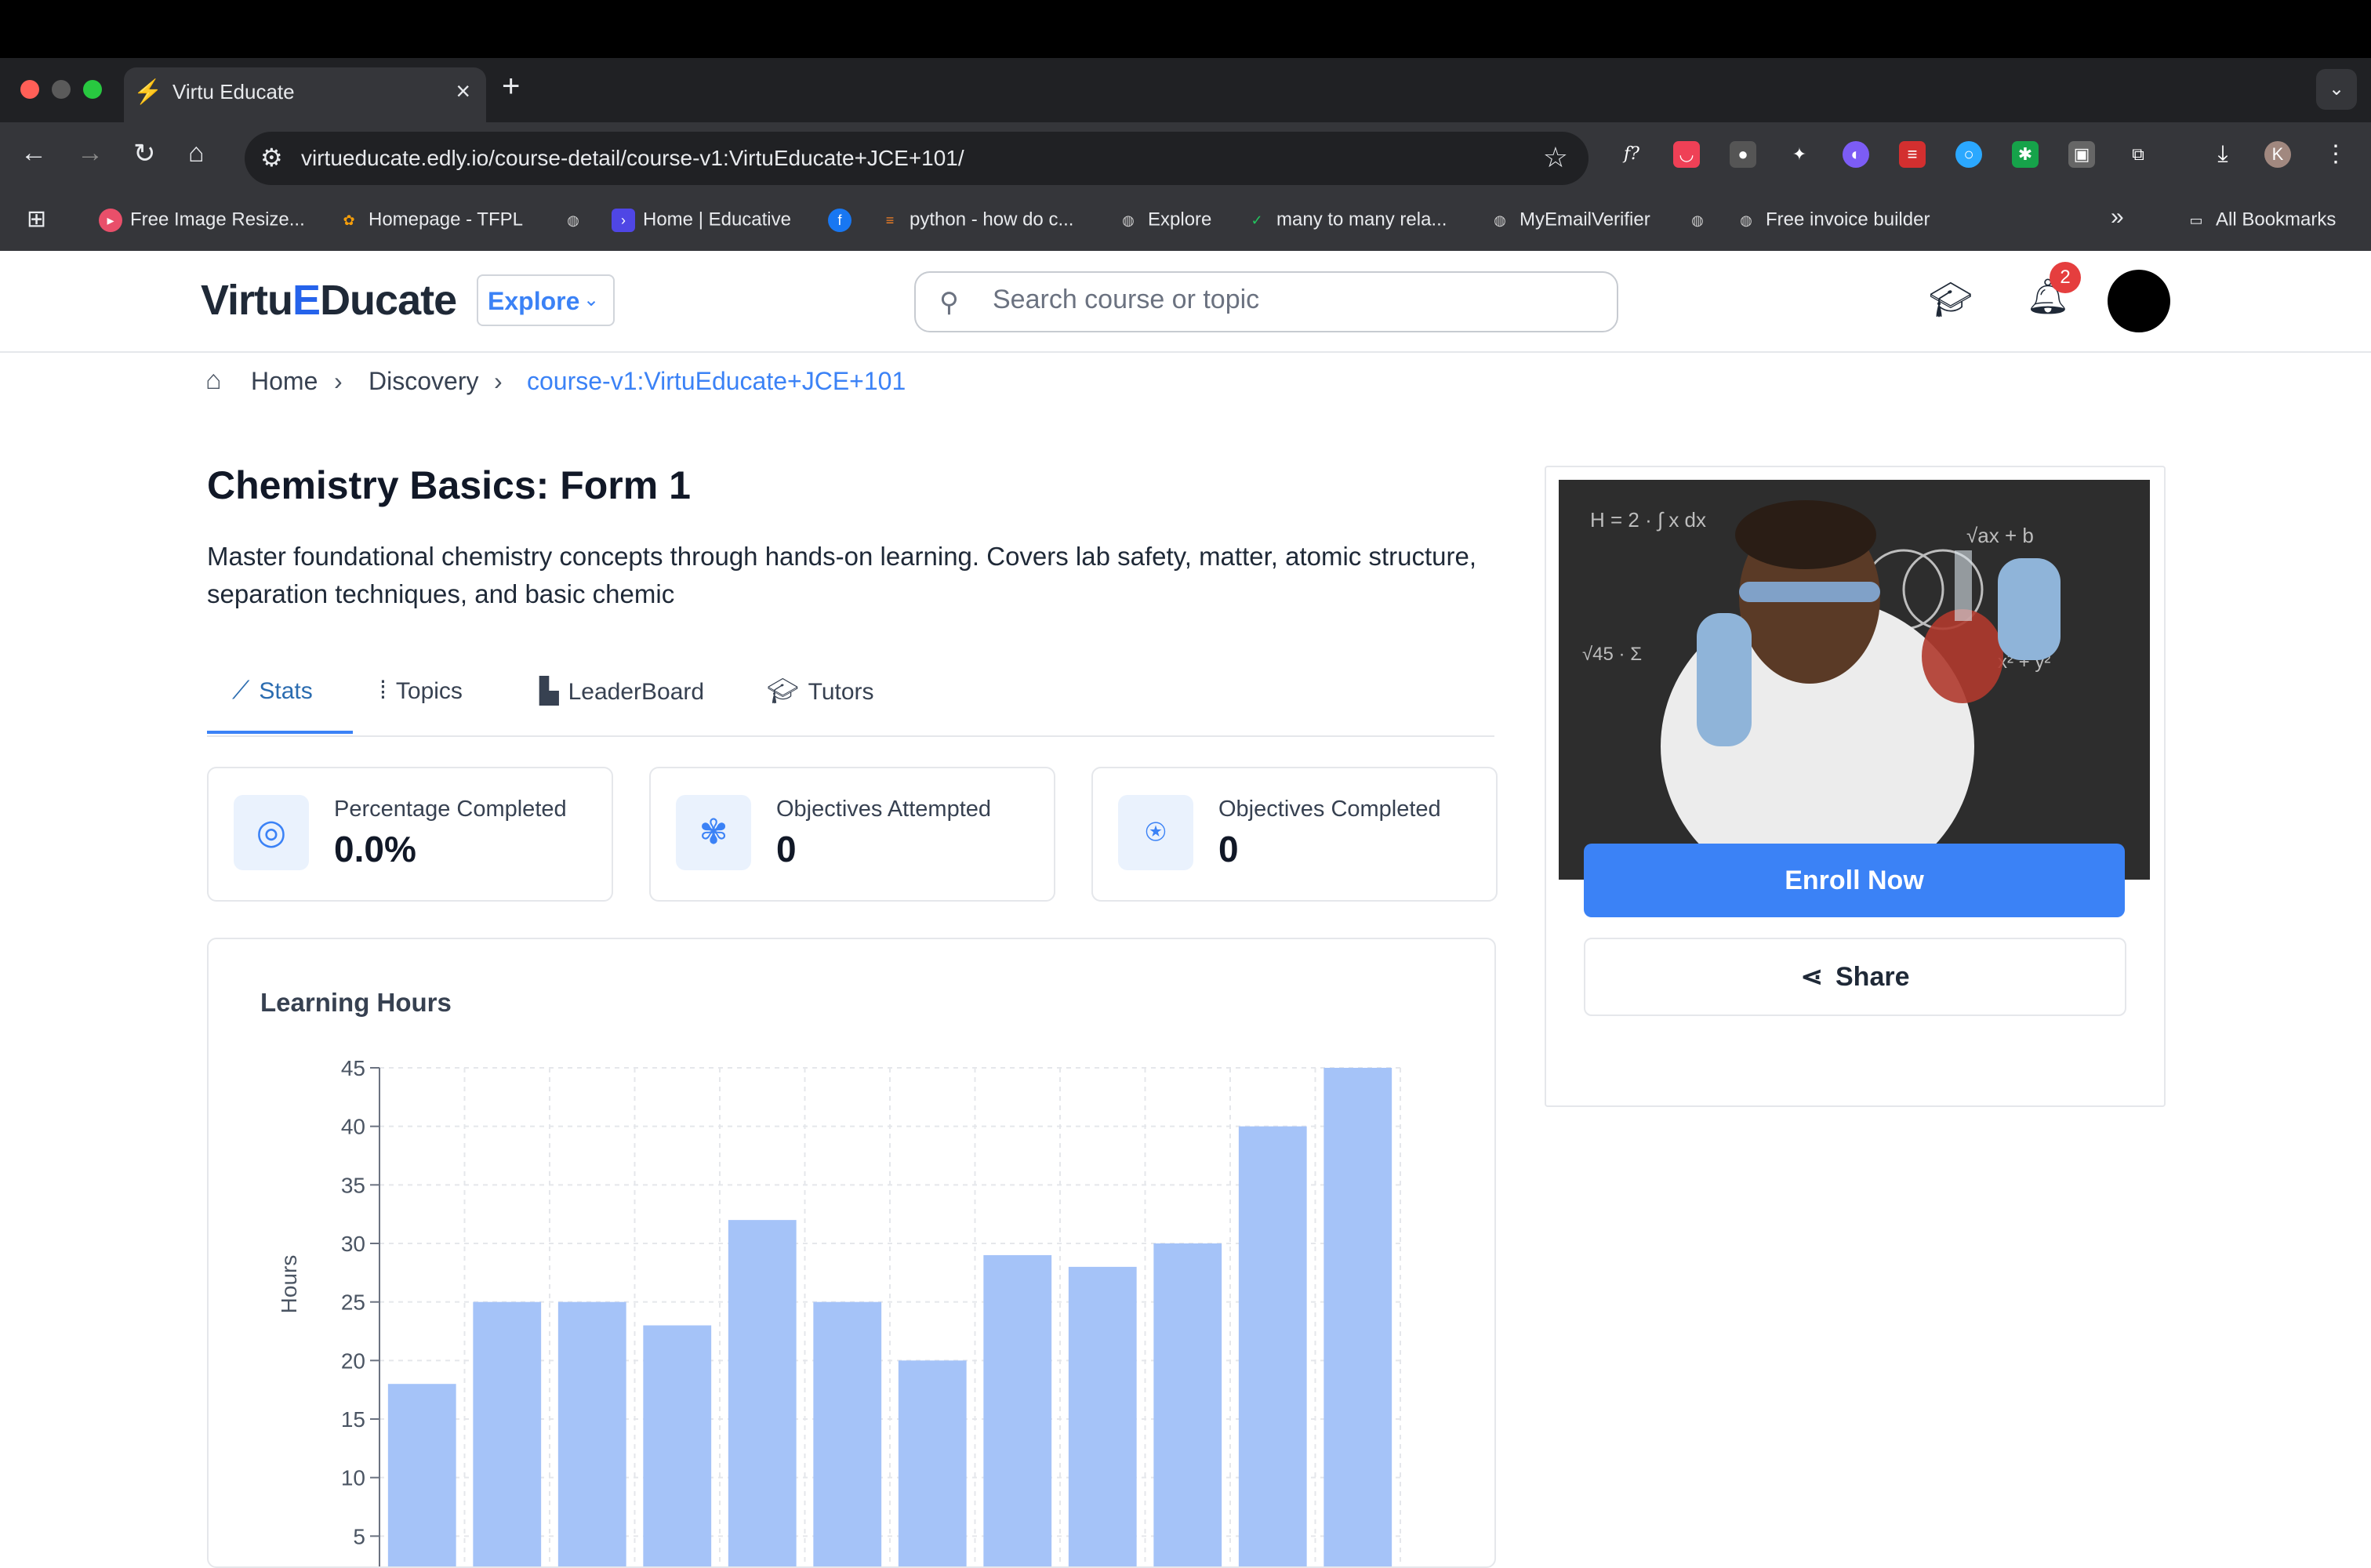 Image resolution: width=2371 pixels, height=1568 pixels. What do you see at coordinates (148, 92) in the screenshot?
I see `tab-favicon-icon: ⚡` at bounding box center [148, 92].